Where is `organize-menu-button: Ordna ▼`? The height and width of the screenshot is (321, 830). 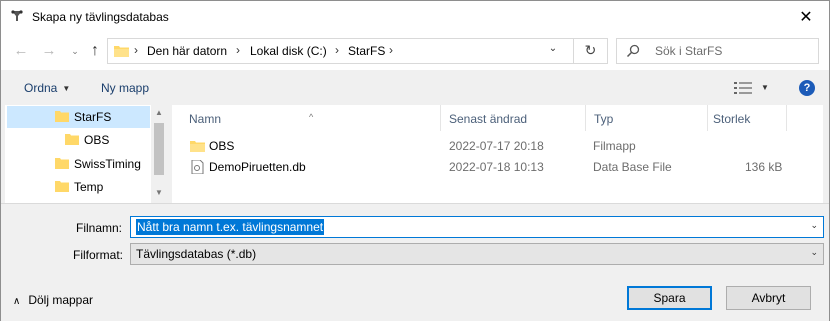
organize-menu-button: Ordna ▼ is located at coordinates (47, 88).